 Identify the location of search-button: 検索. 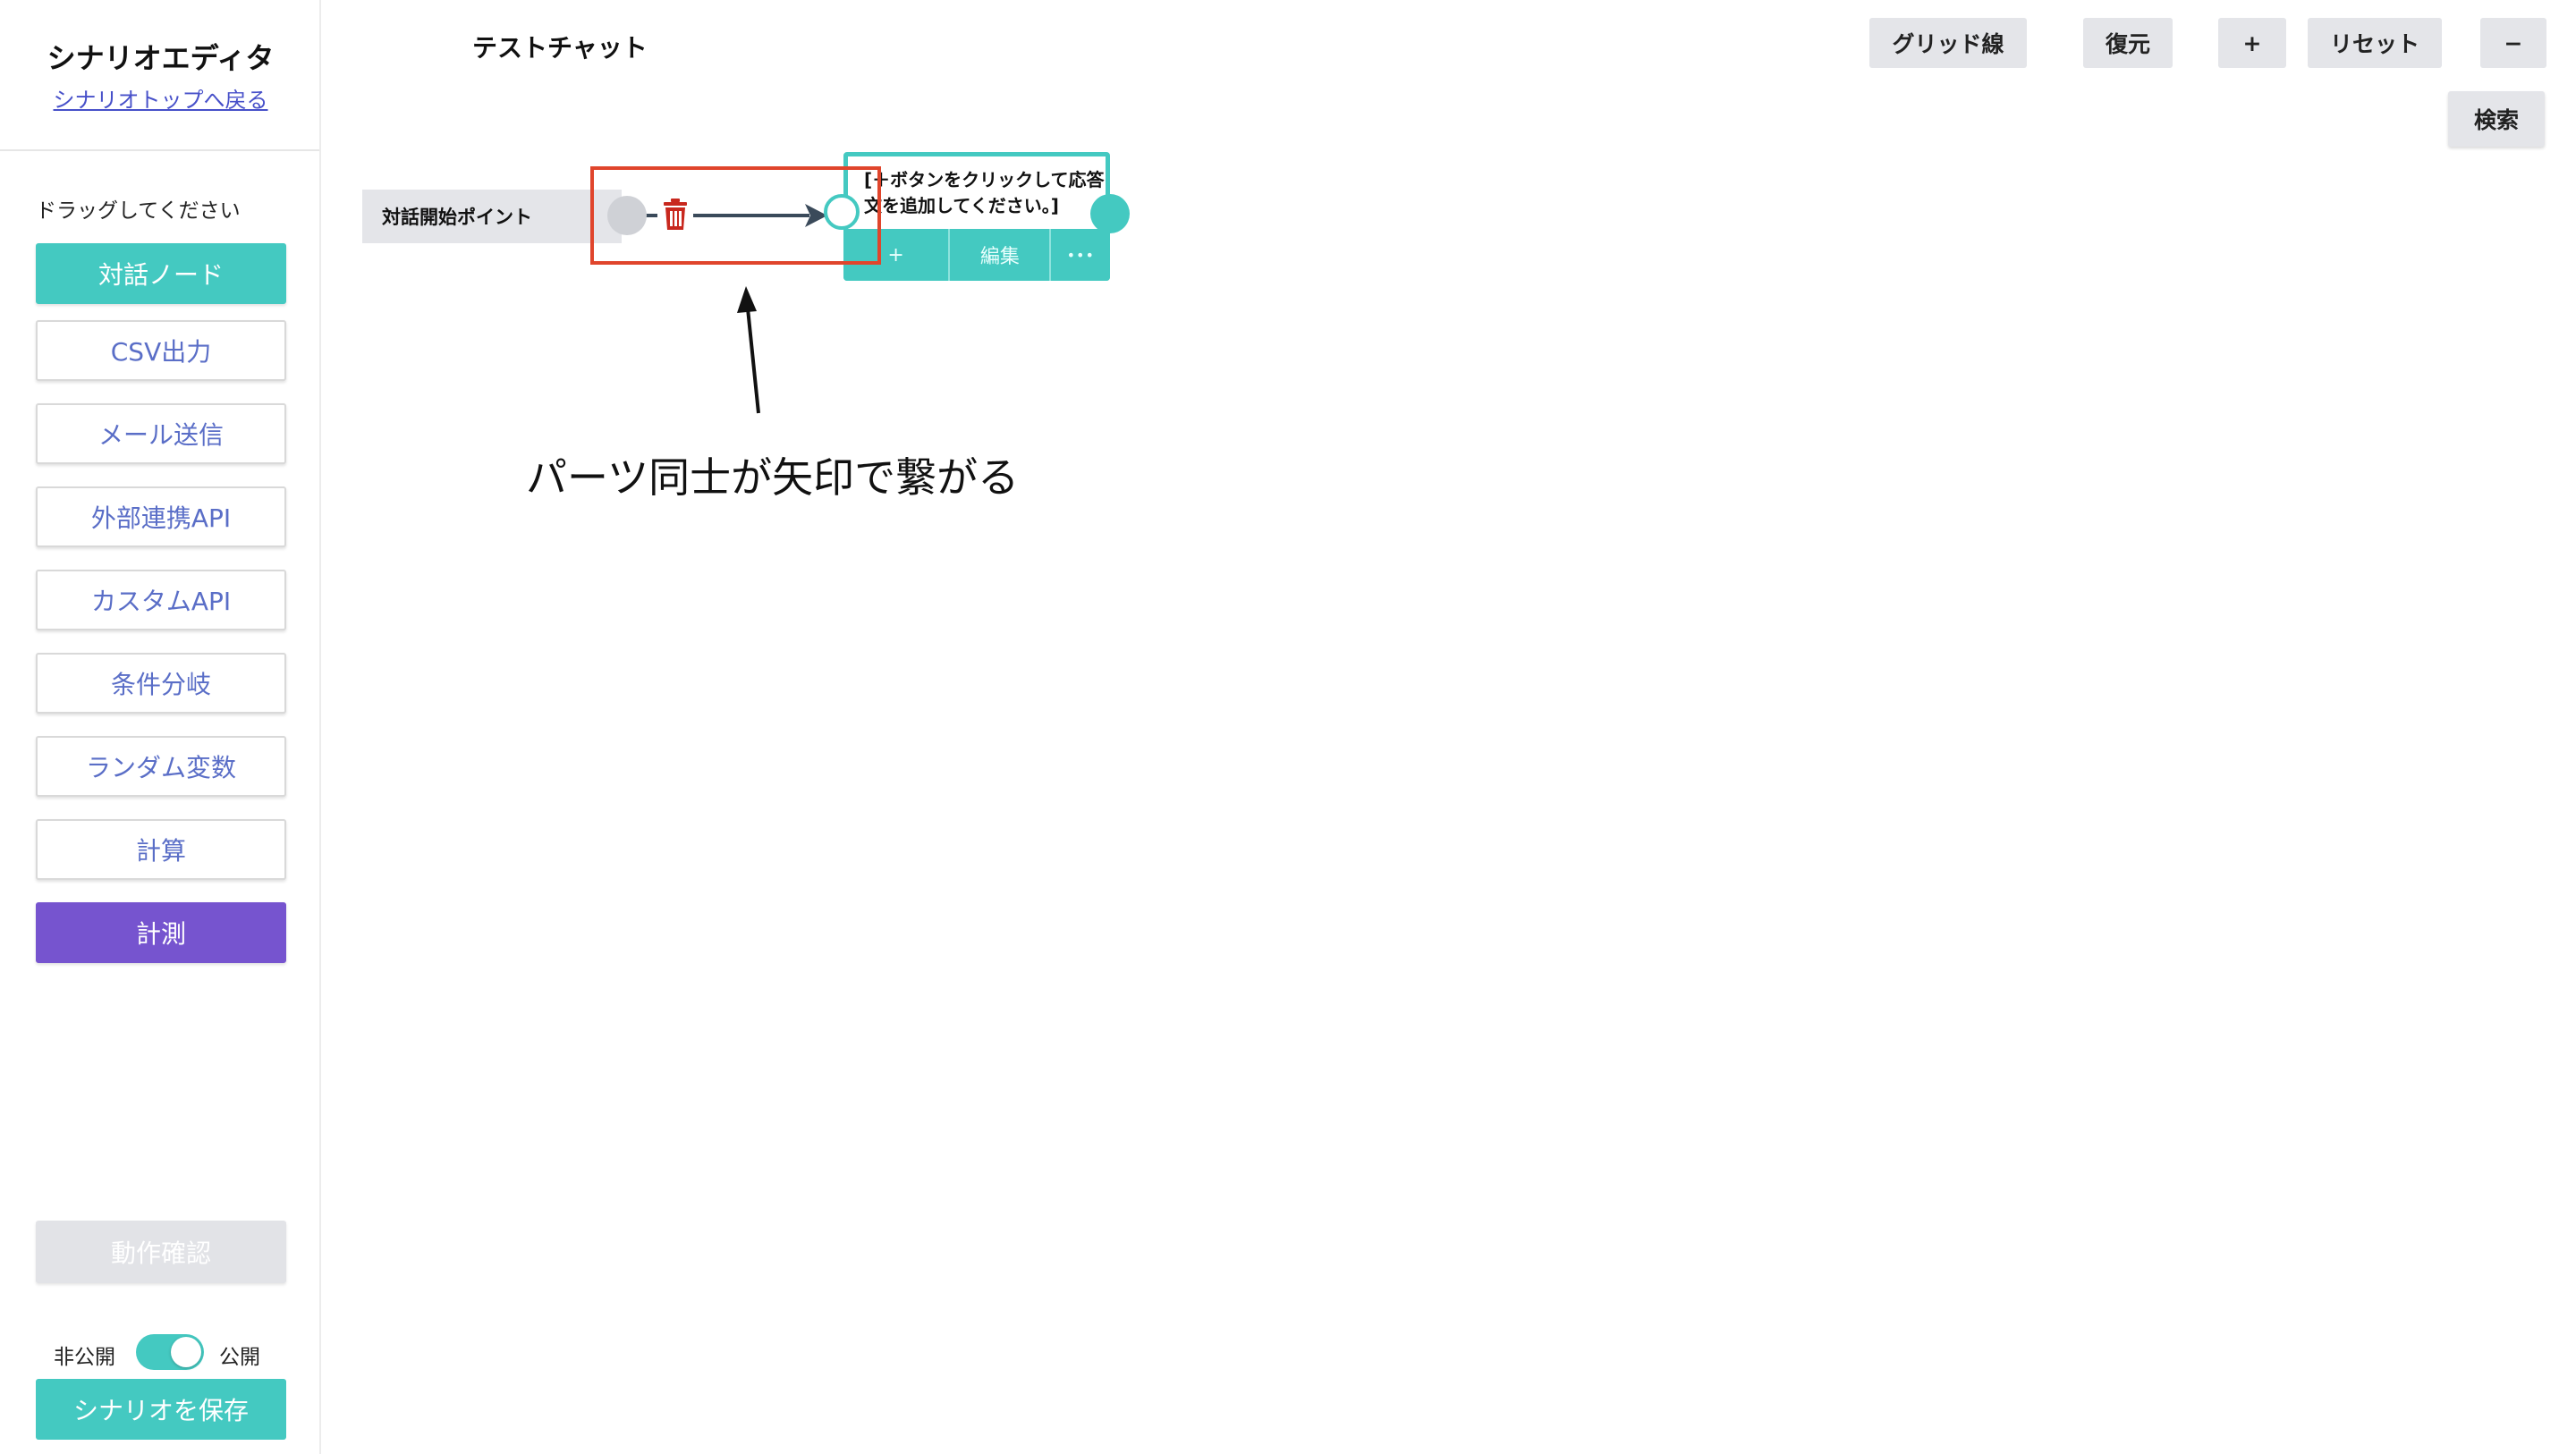
(2496, 119).